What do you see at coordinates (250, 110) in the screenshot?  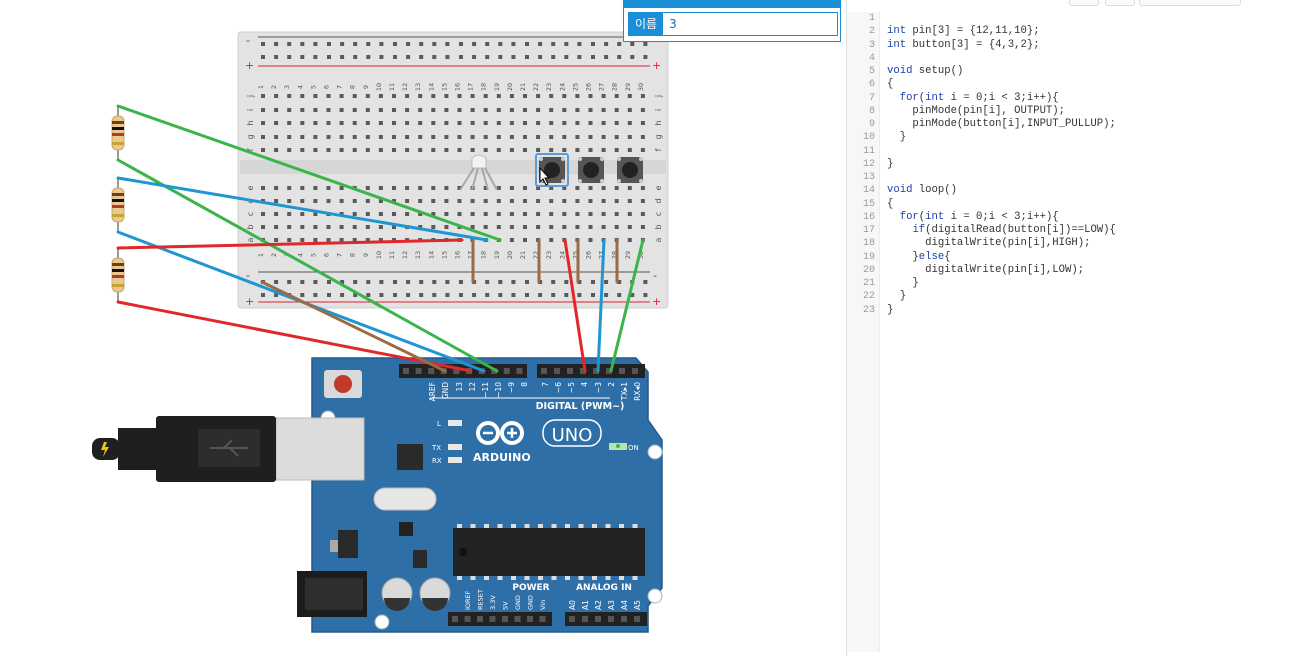 I see `row-letter: i` at bounding box center [250, 110].